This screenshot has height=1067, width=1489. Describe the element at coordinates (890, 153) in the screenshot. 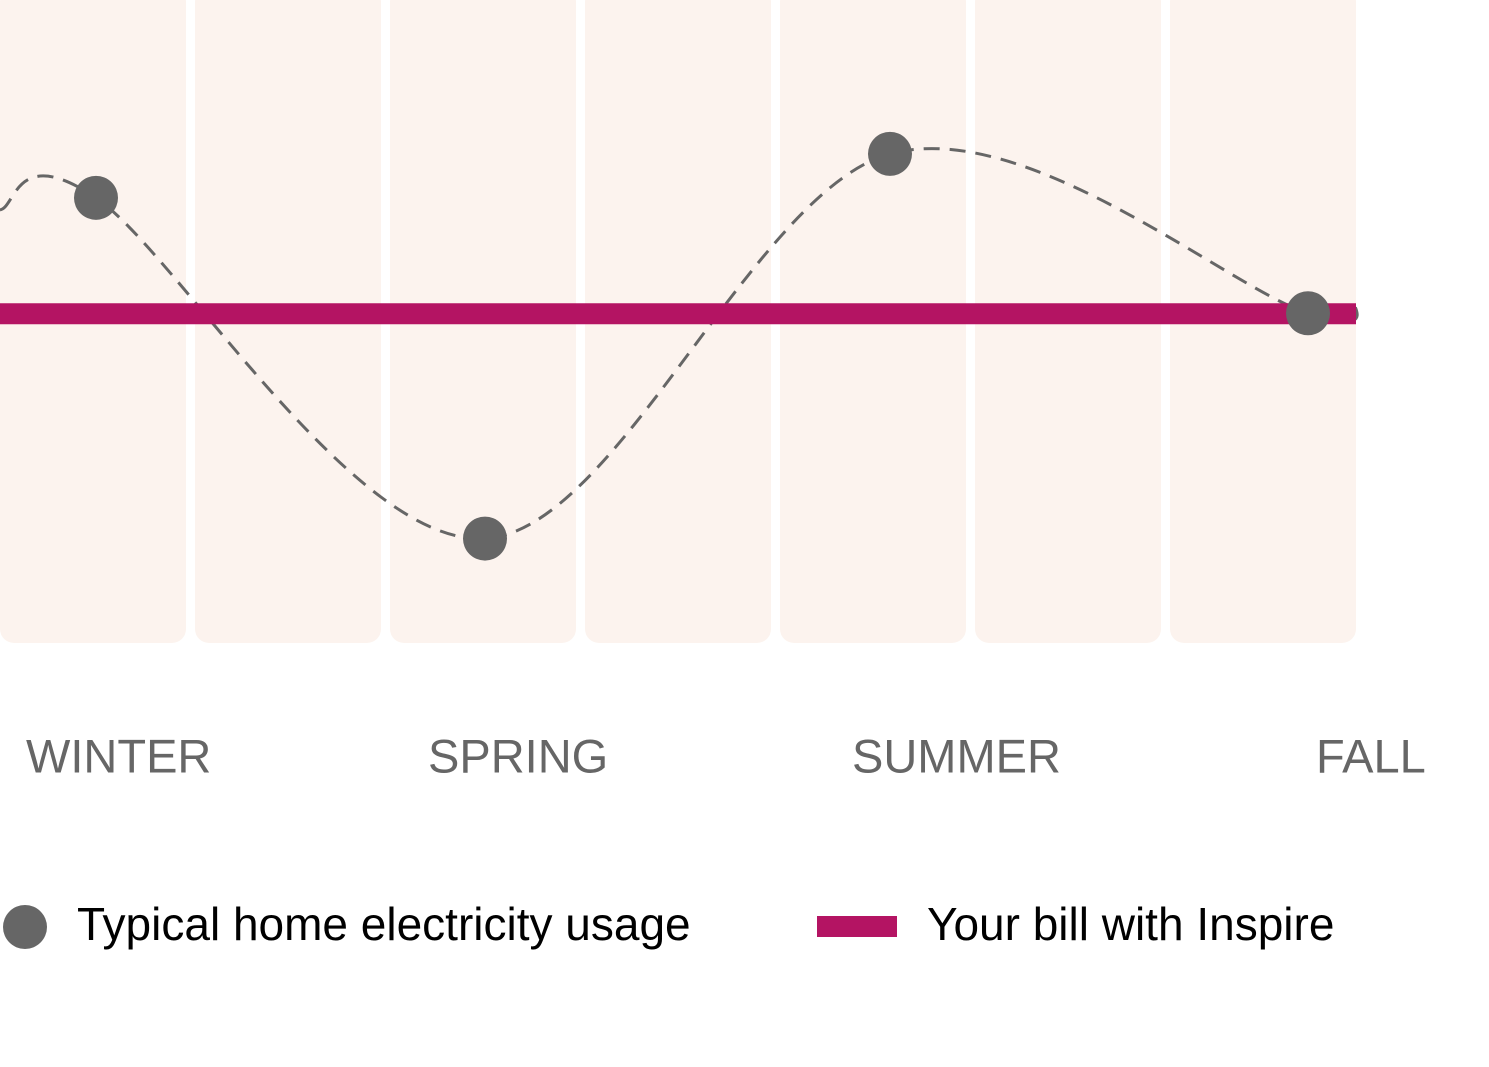

I see `usage-point-summer` at that location.